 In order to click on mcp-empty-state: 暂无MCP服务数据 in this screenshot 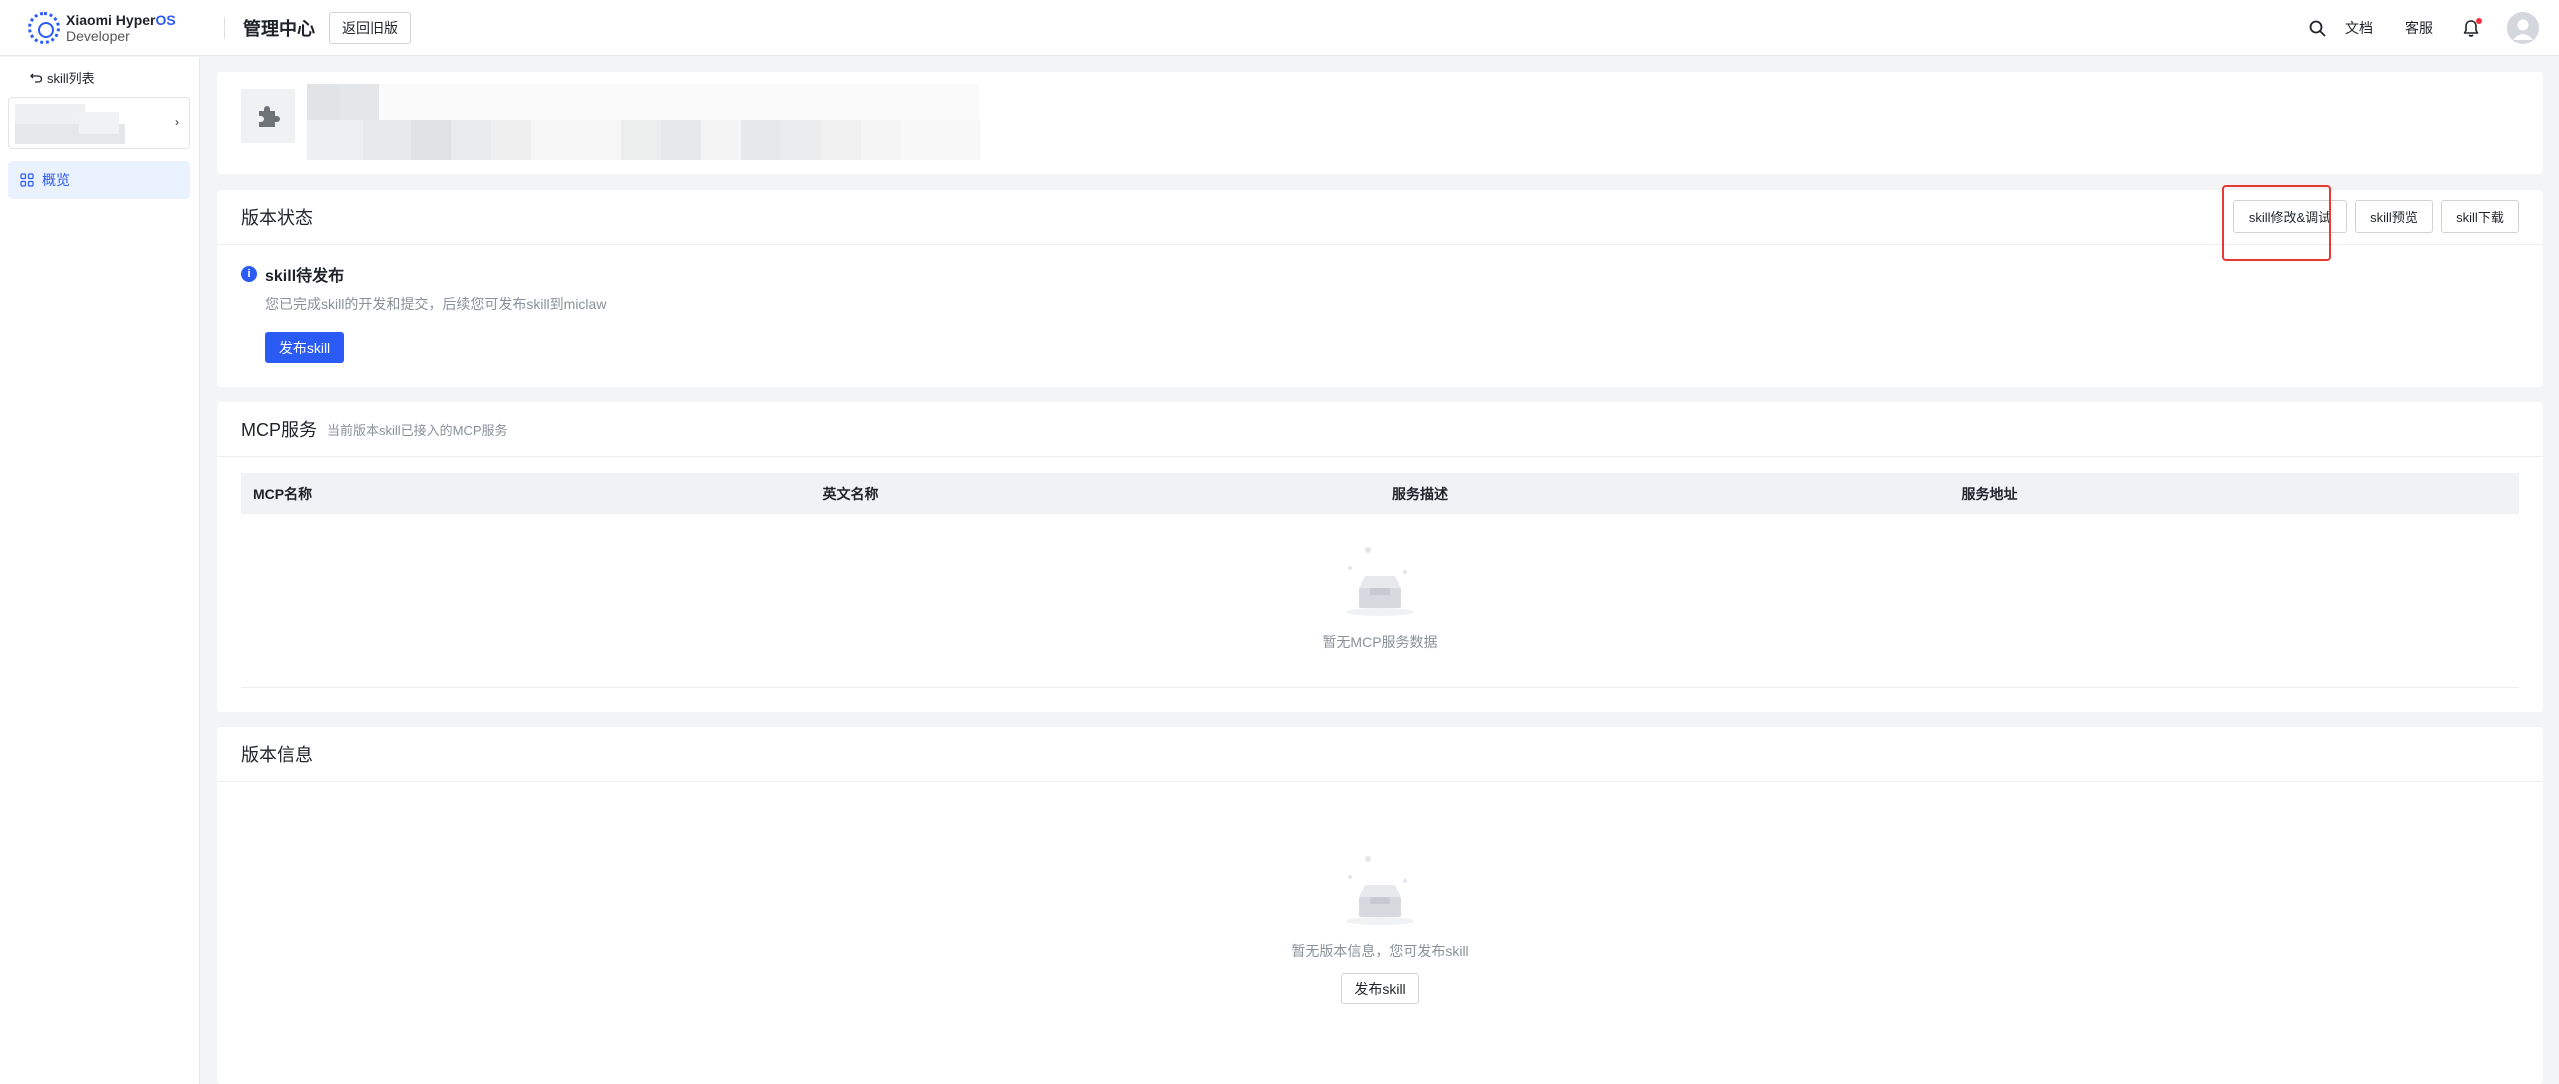, I will do `click(1380, 599)`.